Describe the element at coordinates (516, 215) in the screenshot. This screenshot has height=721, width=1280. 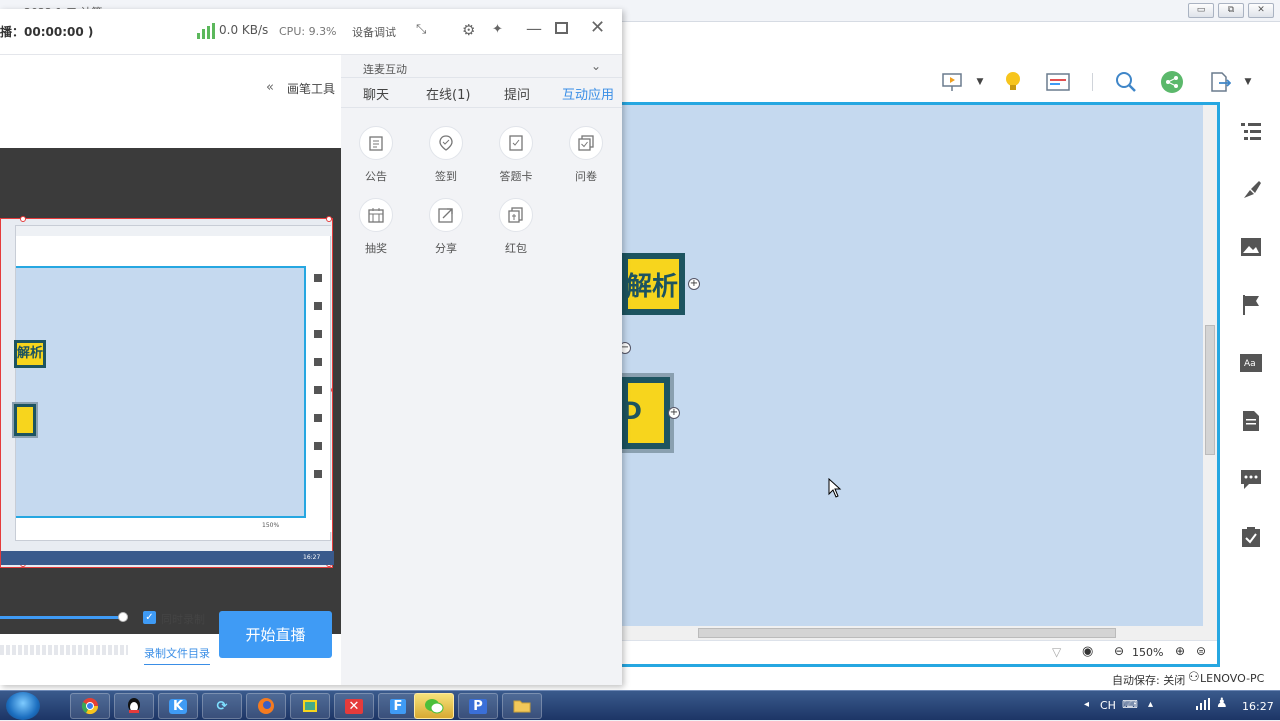
I see `red-packet-icon` at that location.